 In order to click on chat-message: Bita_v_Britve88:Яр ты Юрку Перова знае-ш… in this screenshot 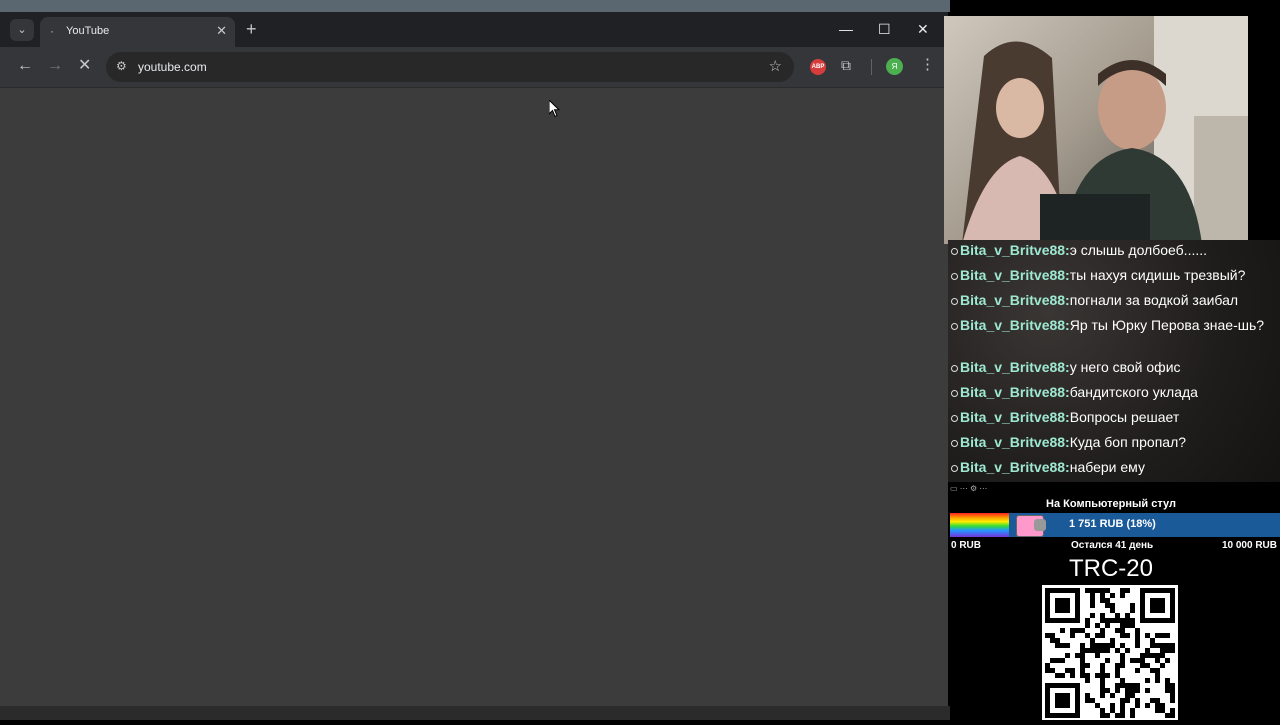, I will do `click(1114, 338)`.